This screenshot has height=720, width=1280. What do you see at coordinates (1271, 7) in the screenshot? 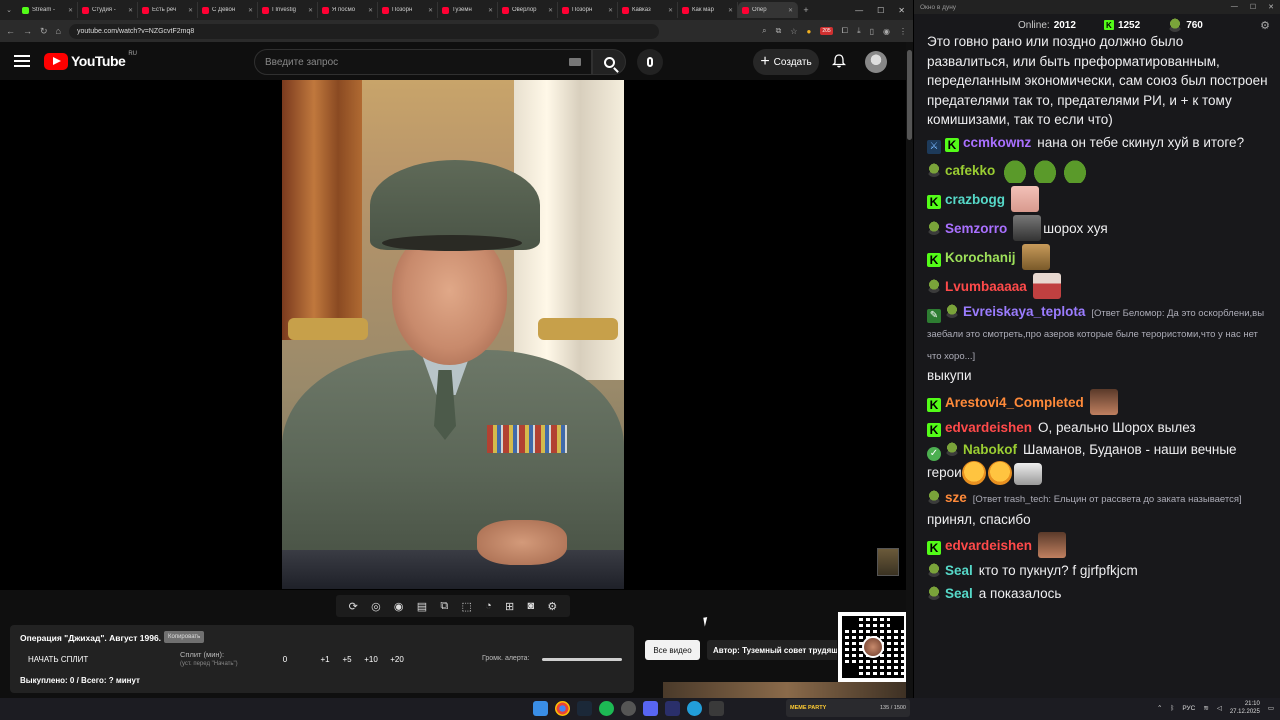
I see `chat-close-icon: ✕` at bounding box center [1271, 7].